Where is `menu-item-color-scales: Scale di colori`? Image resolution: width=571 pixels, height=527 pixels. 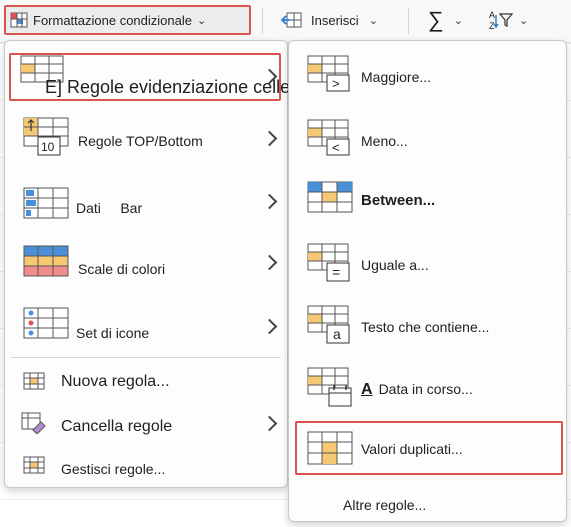 menu-item-color-scales: Scale di colori is located at coordinates (146, 270).